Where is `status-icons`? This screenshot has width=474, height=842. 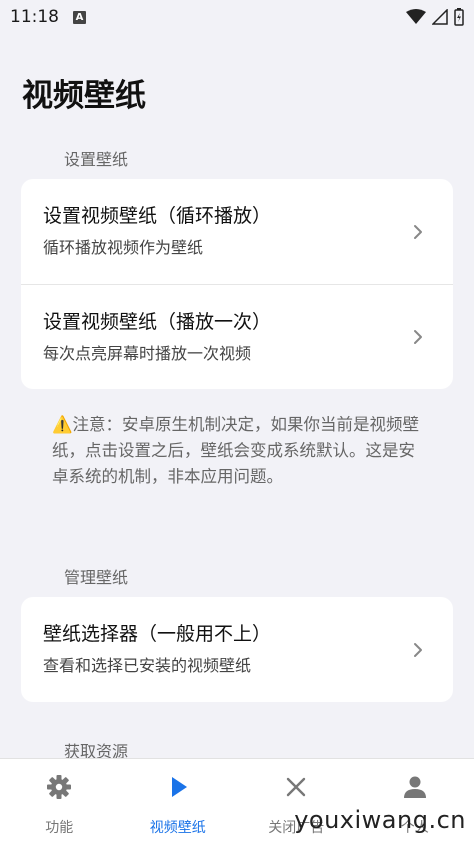
status-icons is located at coordinates (435, 17).